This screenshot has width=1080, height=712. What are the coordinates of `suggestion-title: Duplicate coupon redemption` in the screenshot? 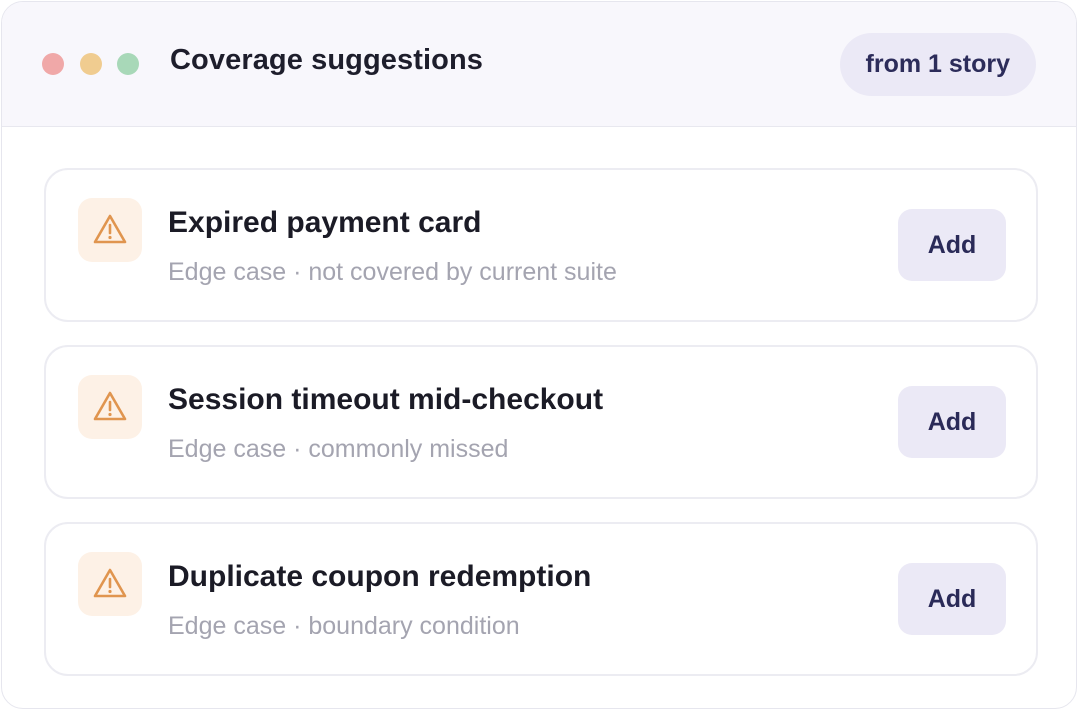 It's located at (380, 576).